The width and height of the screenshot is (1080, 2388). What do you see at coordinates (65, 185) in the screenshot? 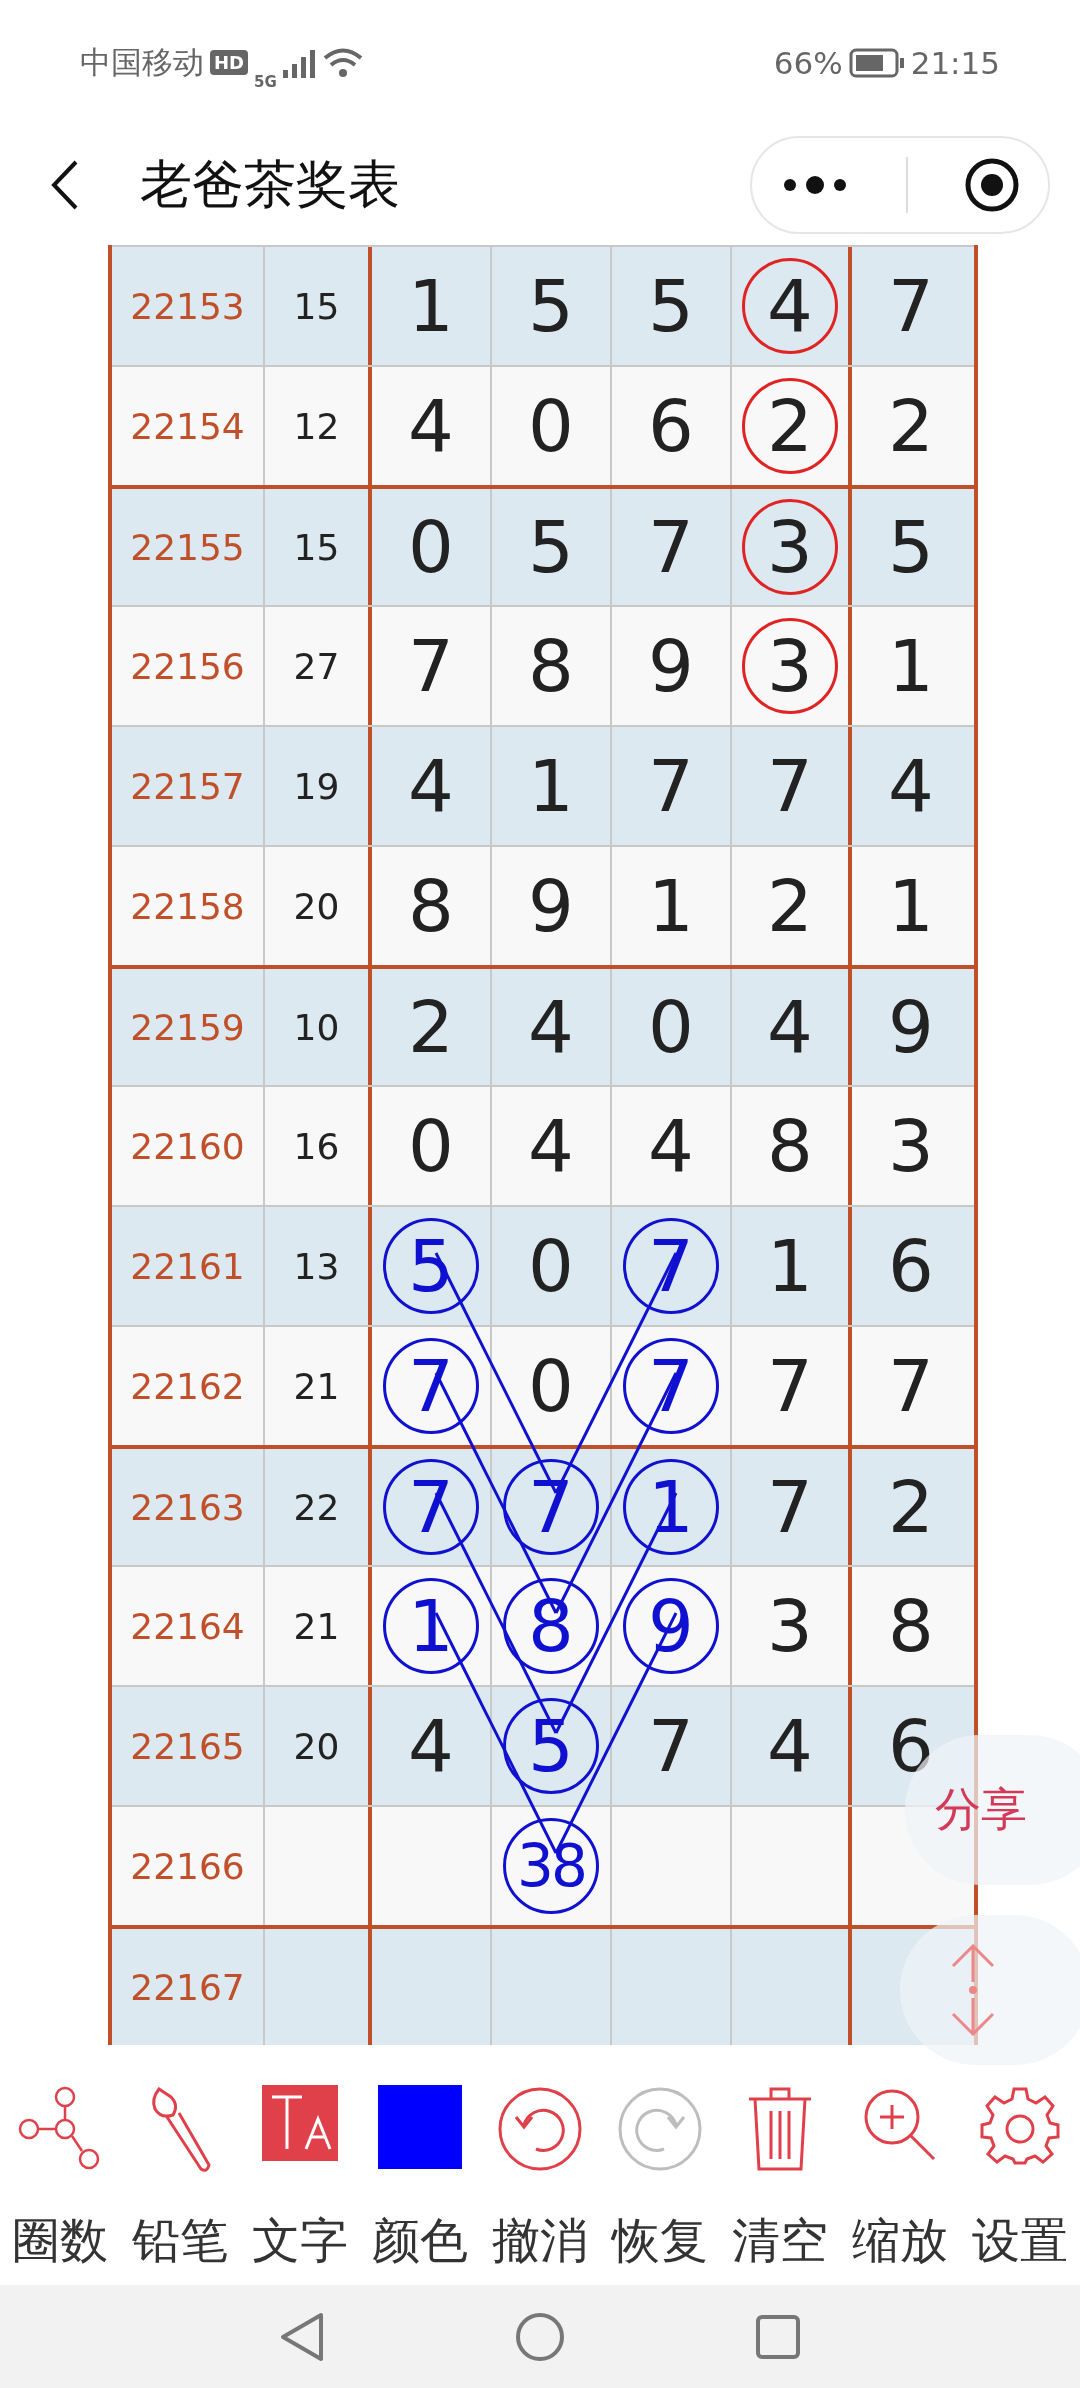
I see `back-icon` at bounding box center [65, 185].